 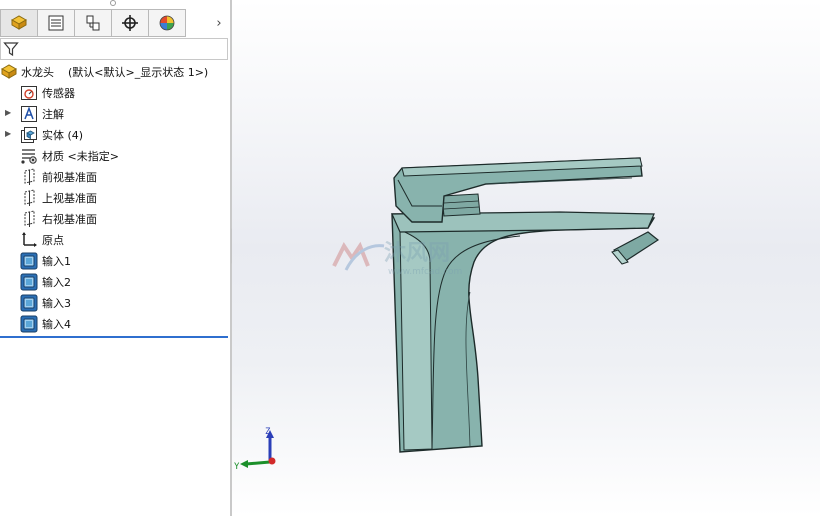 I want to click on solid-bodies-icon, so click(x=29, y=135).